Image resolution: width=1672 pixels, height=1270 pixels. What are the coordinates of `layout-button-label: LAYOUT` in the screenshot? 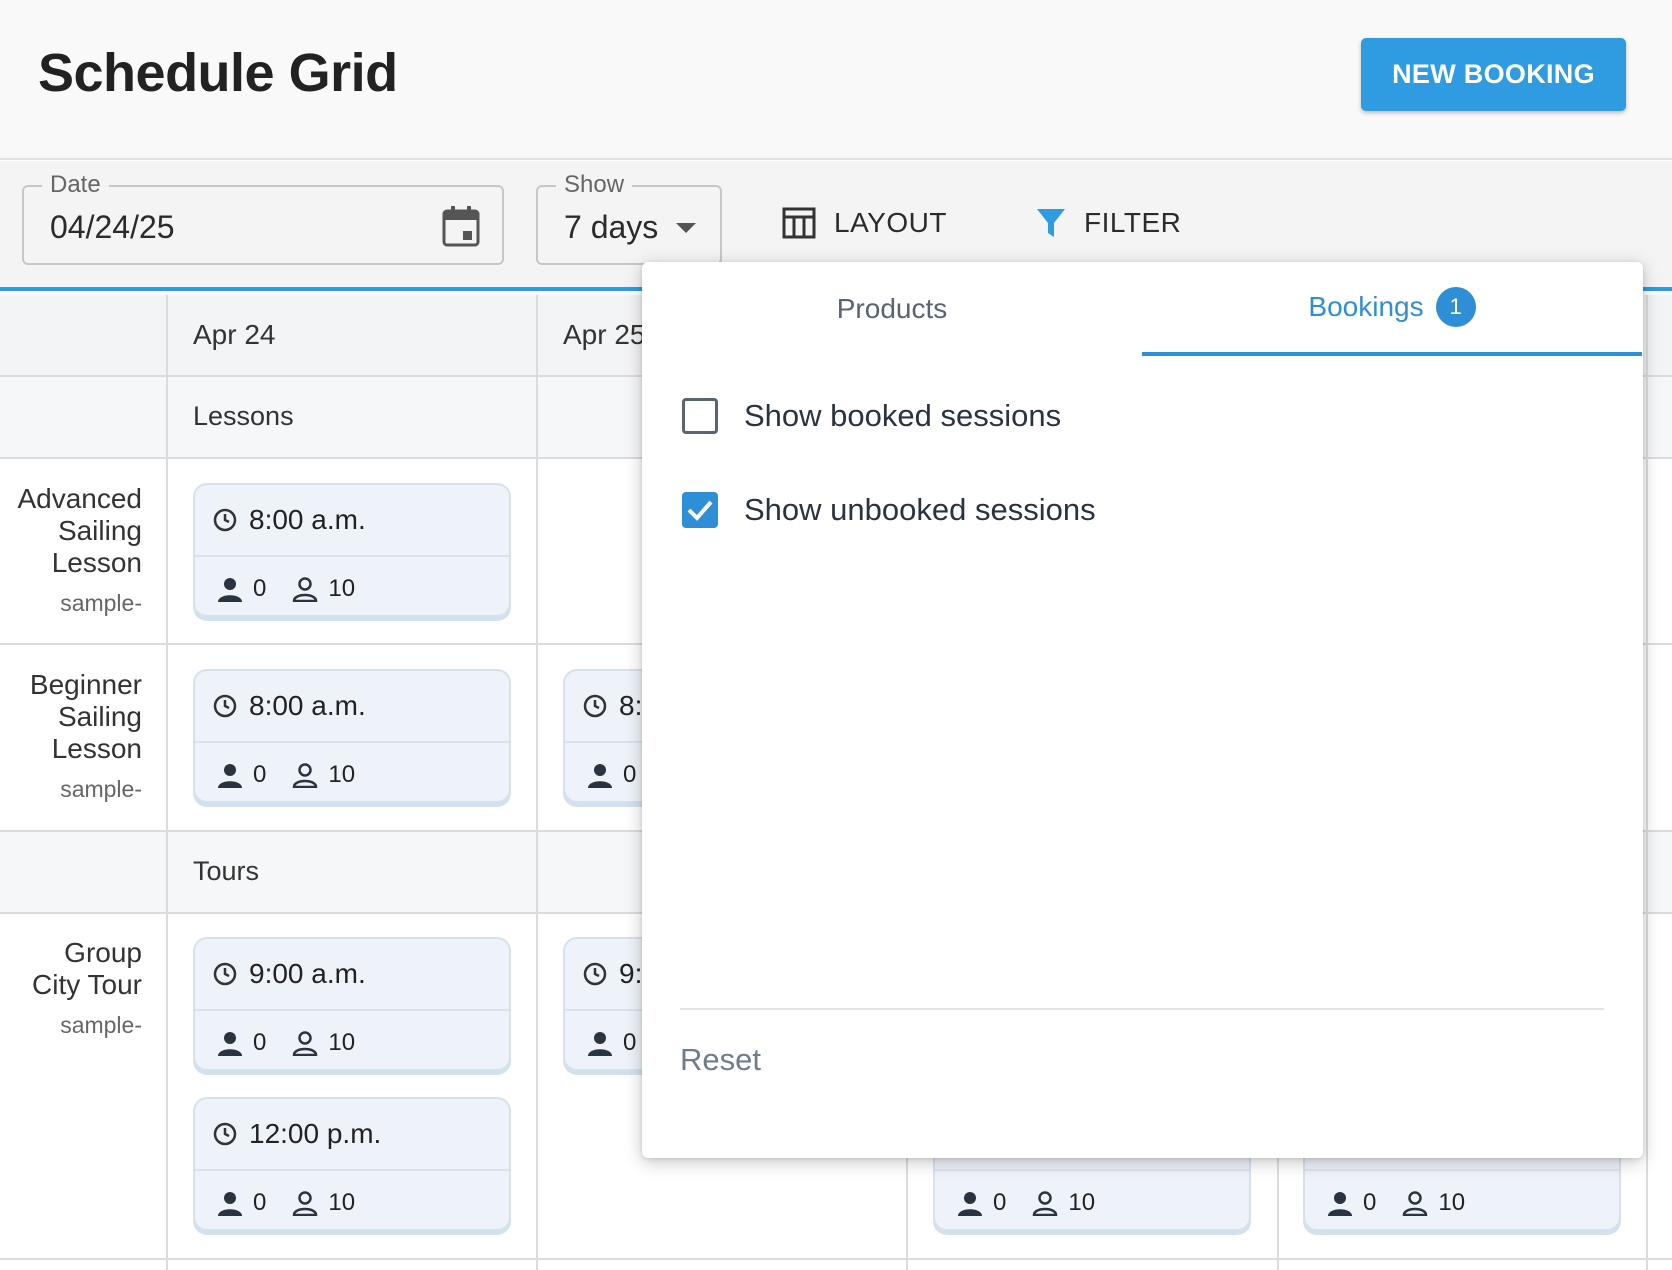 It's located at (890, 222).